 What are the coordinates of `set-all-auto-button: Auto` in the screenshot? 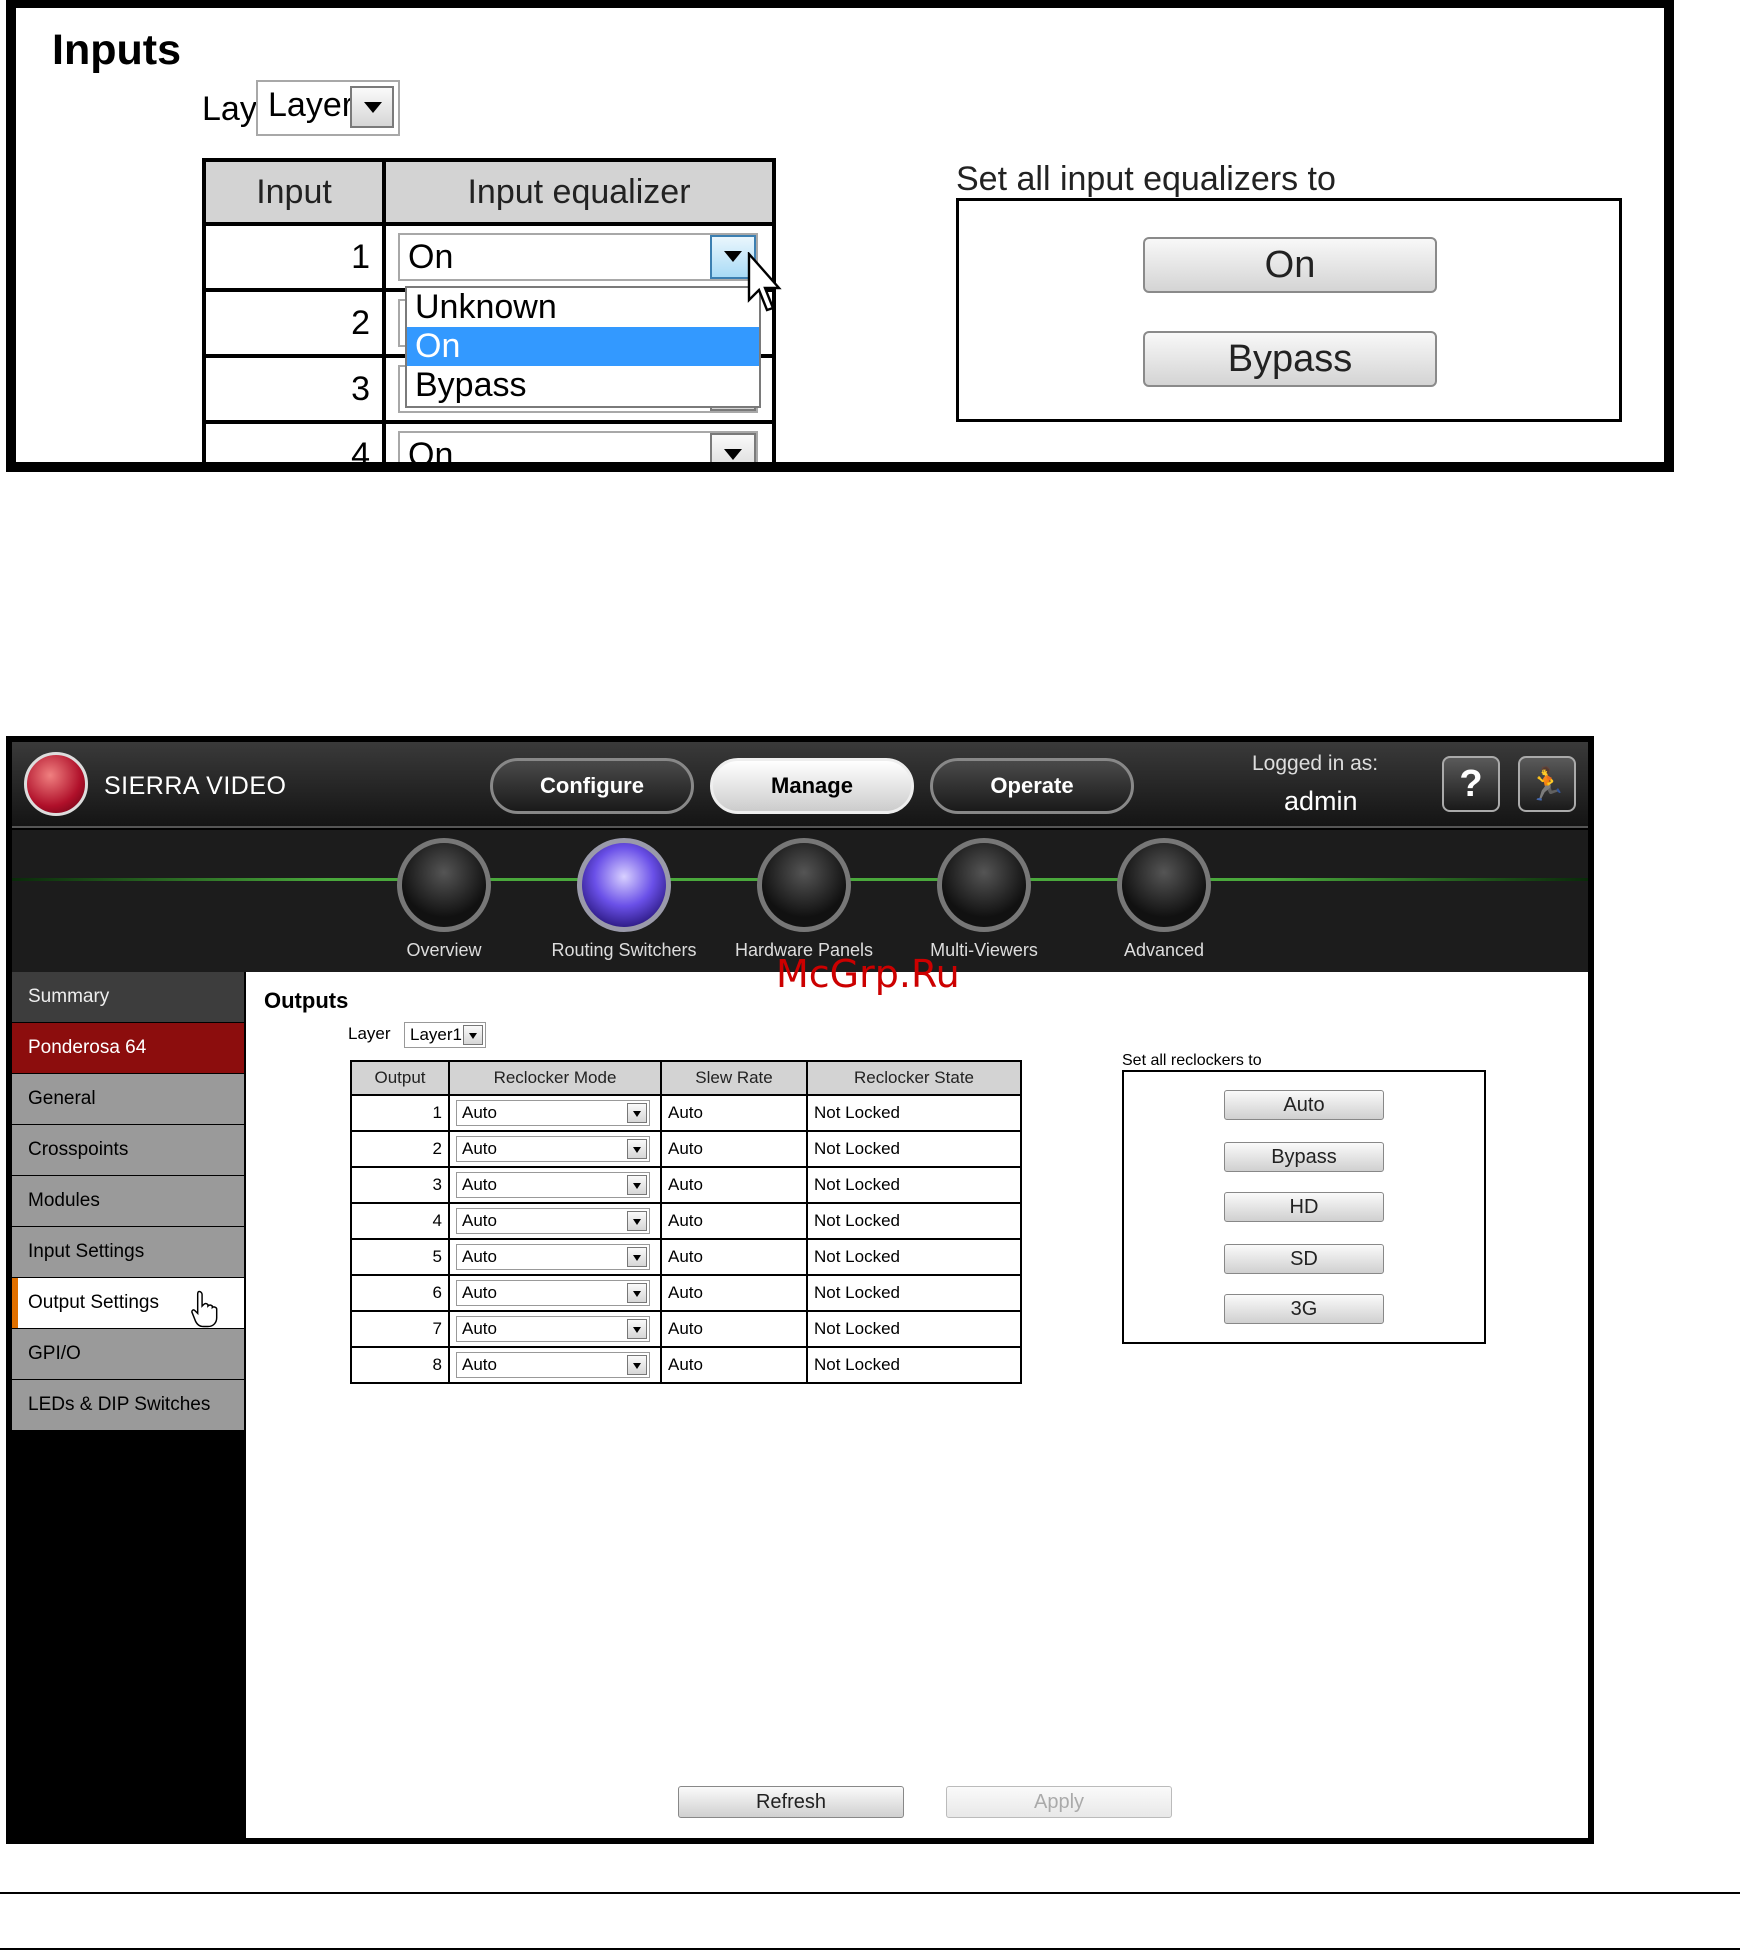 It's located at (1304, 1105).